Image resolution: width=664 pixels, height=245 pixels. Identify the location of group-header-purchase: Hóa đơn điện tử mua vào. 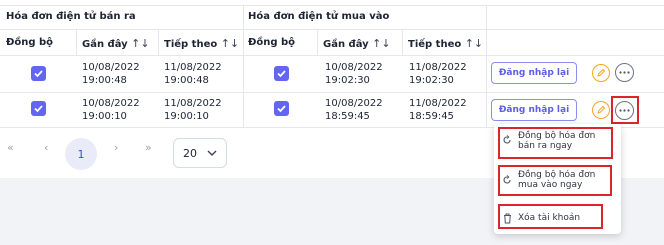
(319, 16).